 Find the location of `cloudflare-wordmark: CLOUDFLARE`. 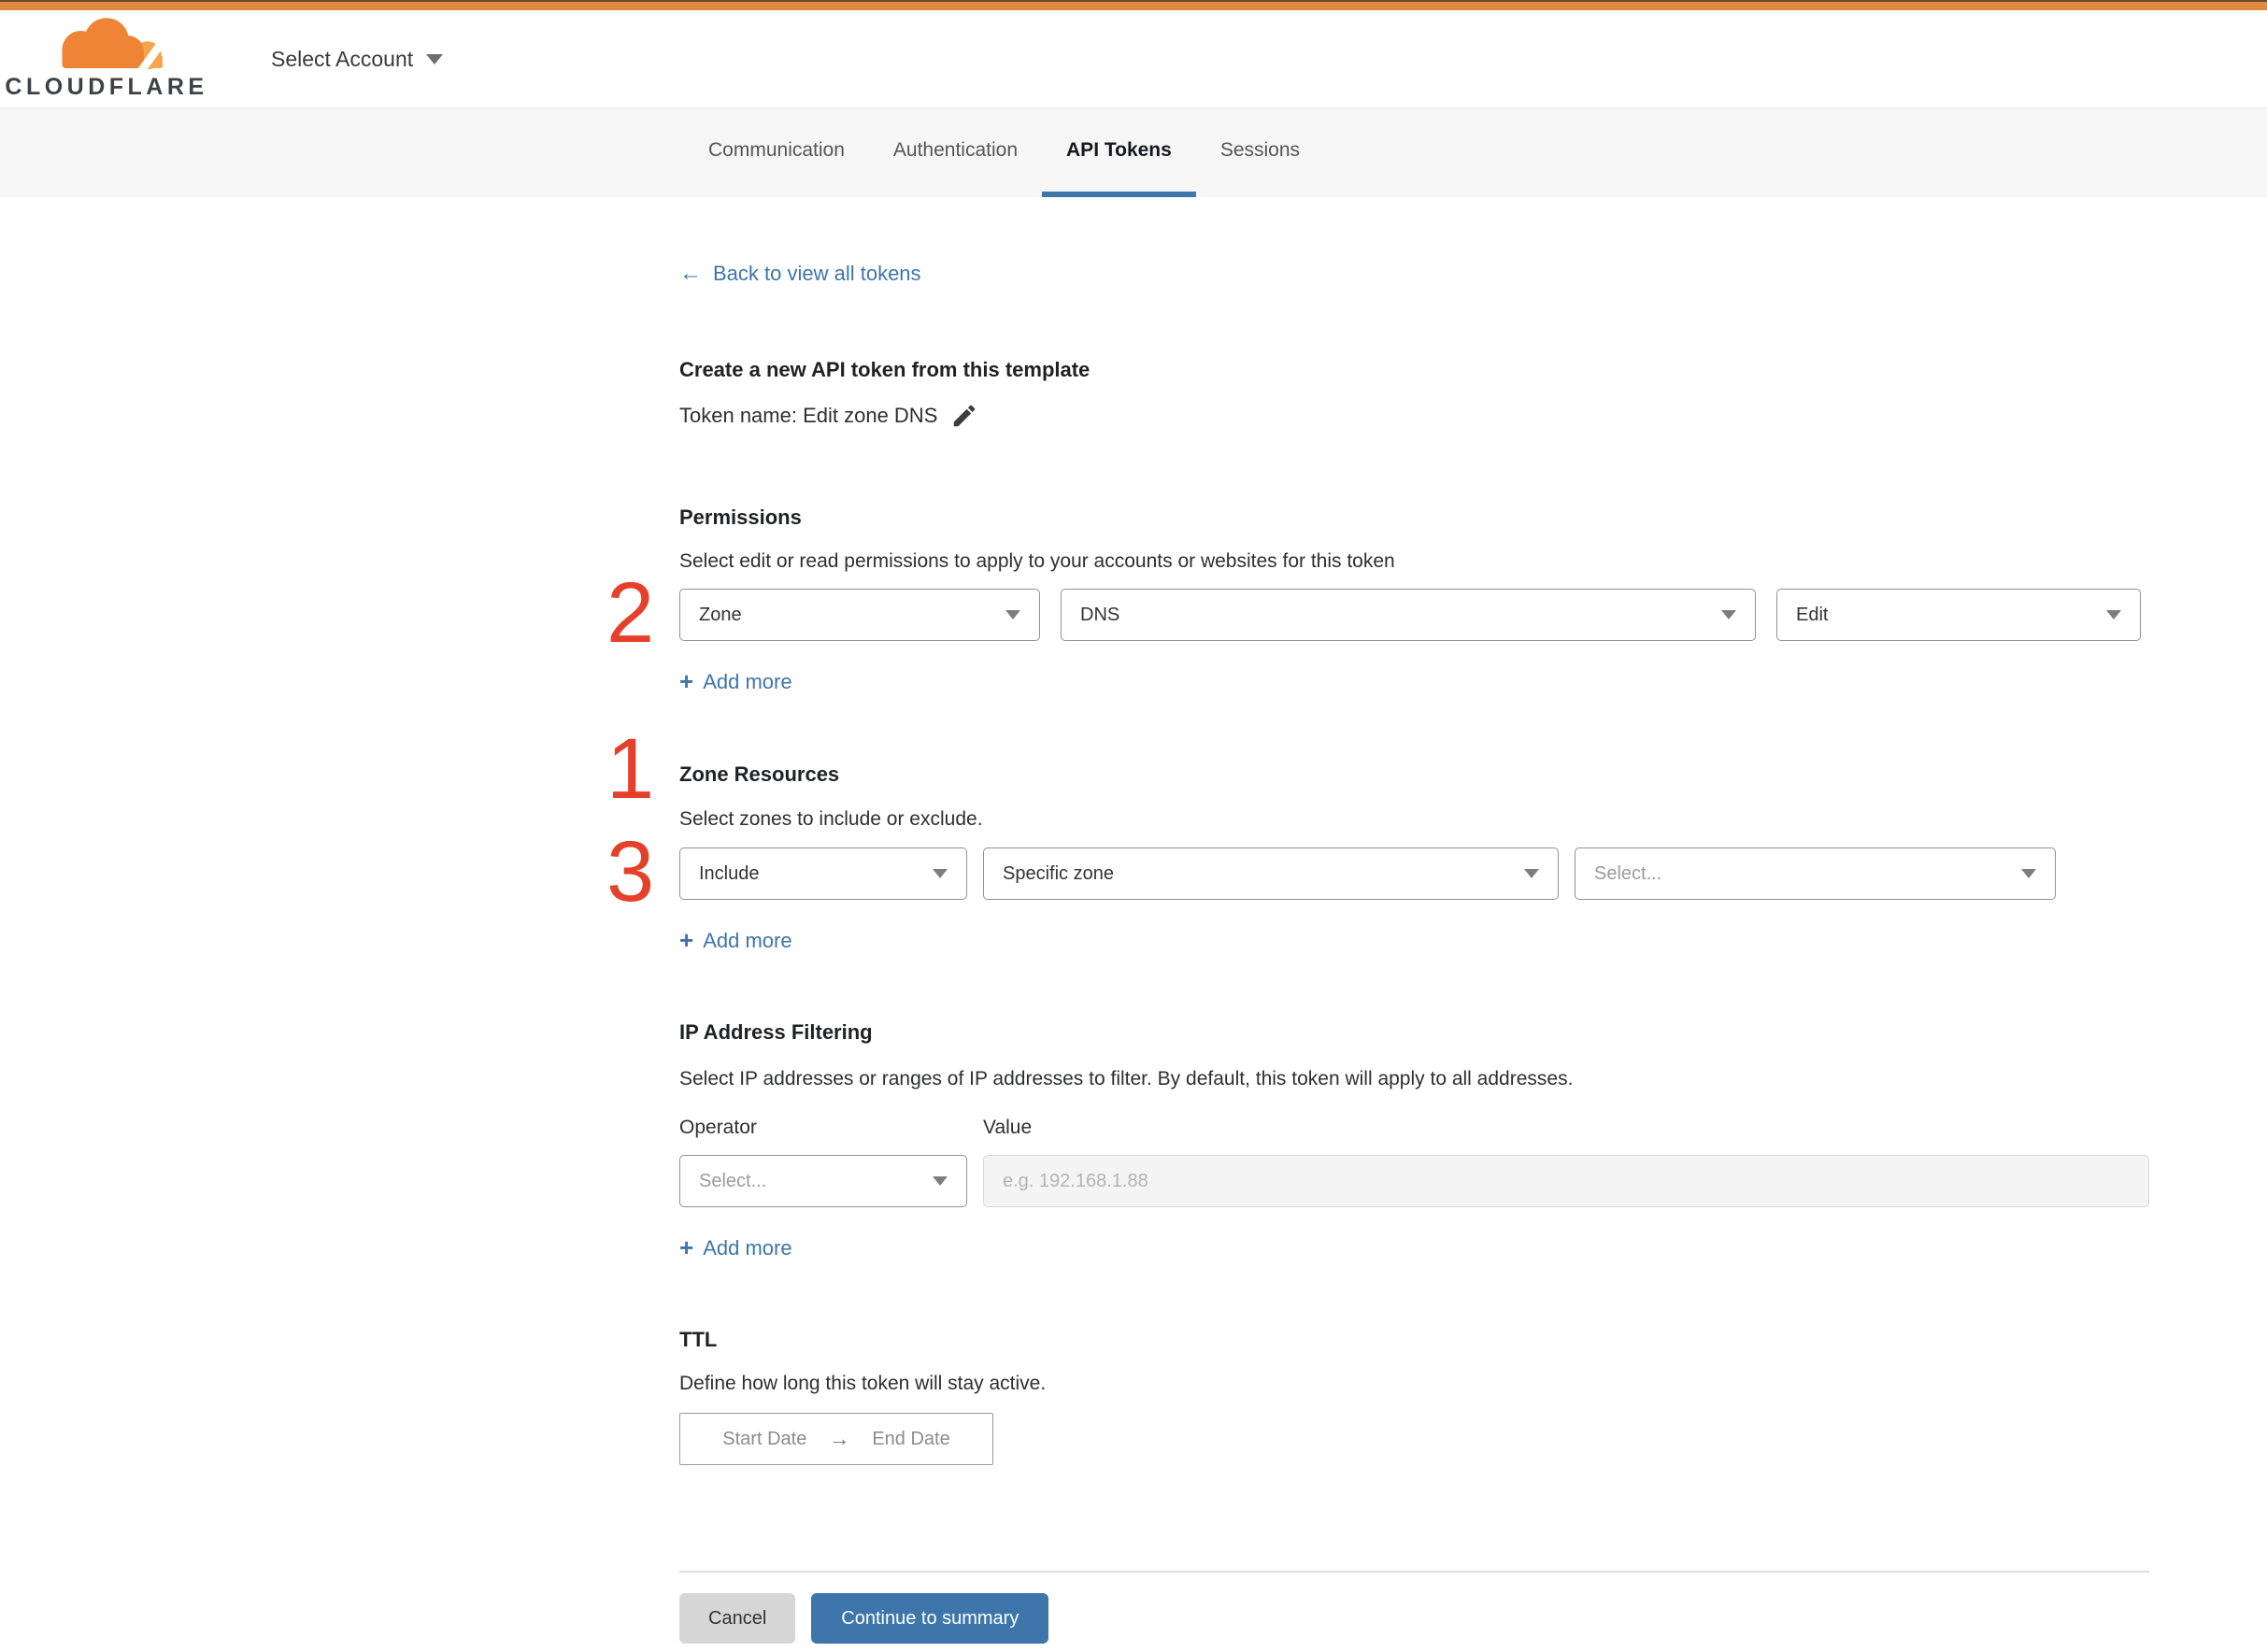

cloudflare-wordmark: CLOUDFLARE is located at coordinates (107, 87).